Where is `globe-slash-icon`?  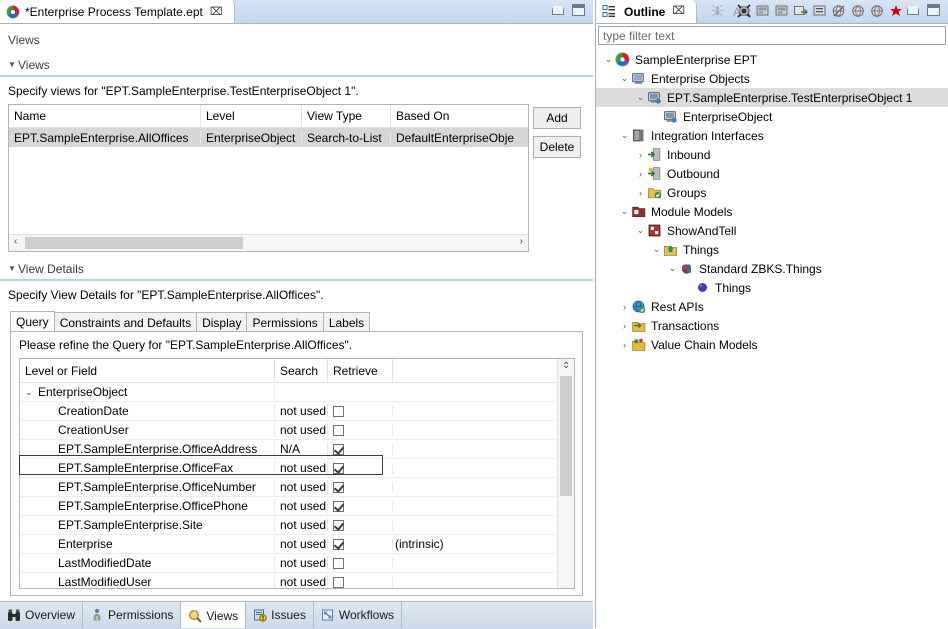 globe-slash-icon is located at coordinates (839, 11).